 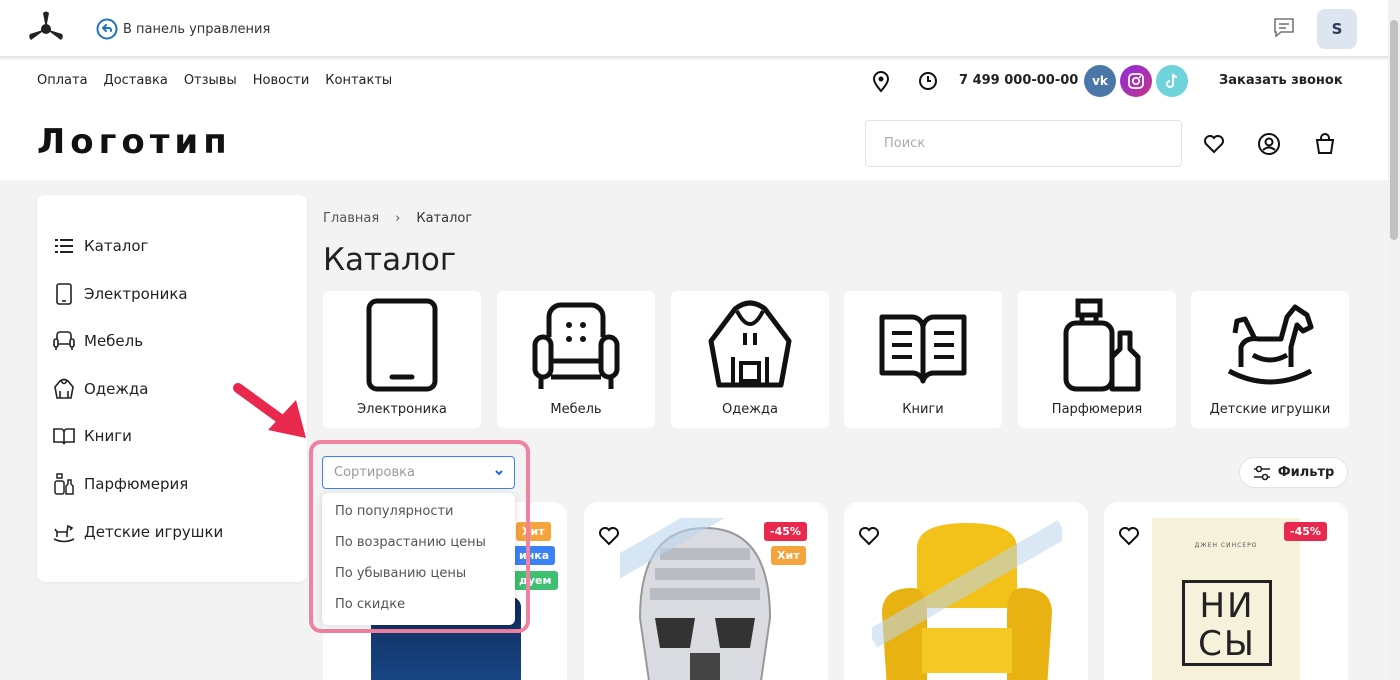 I want to click on sidebar-item-label: Книги, so click(x=108, y=436).